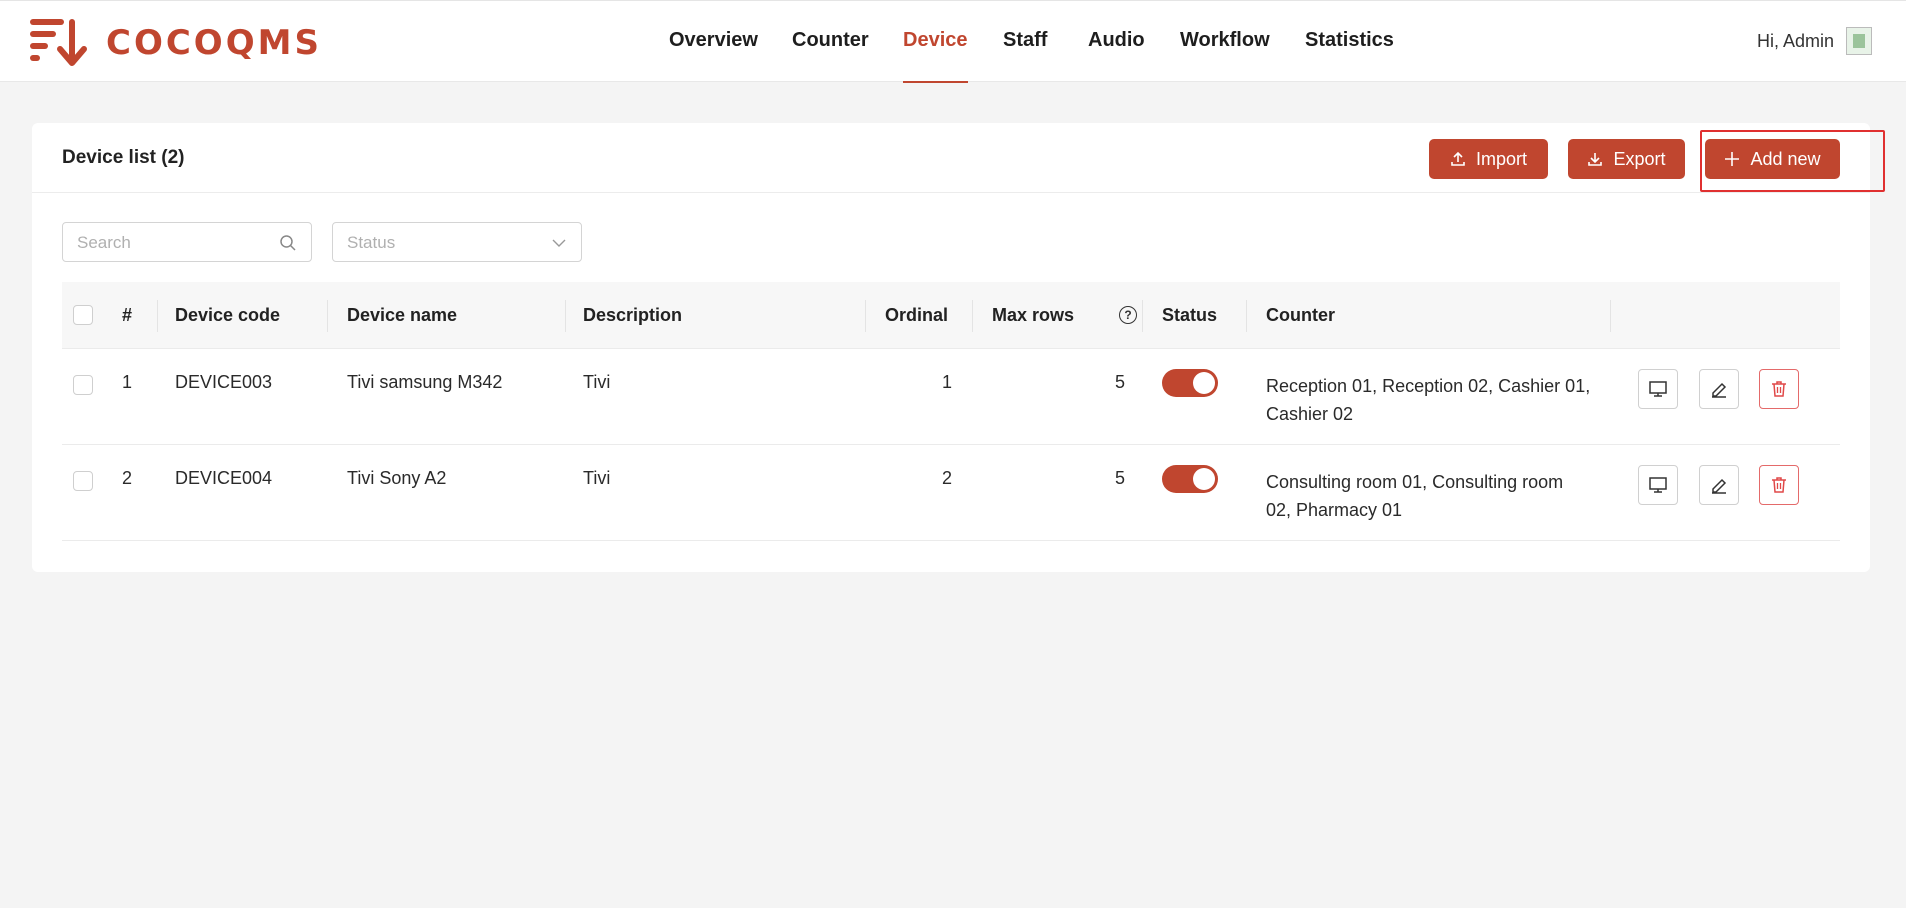 The width and height of the screenshot is (1906, 908). Describe the element at coordinates (1300, 315) in the screenshot. I see `col-counter: Counter` at that location.